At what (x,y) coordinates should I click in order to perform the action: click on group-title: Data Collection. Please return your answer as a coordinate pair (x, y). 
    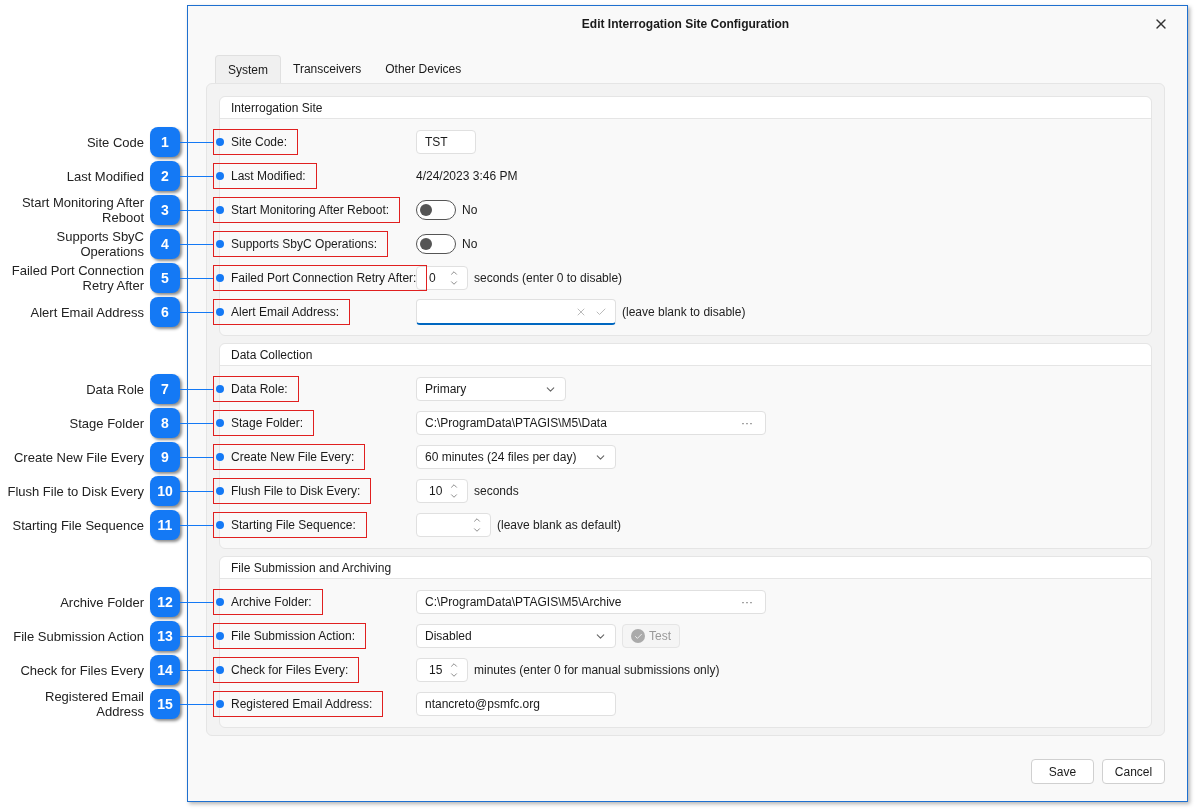
    Looking at the image, I should click on (272, 355).